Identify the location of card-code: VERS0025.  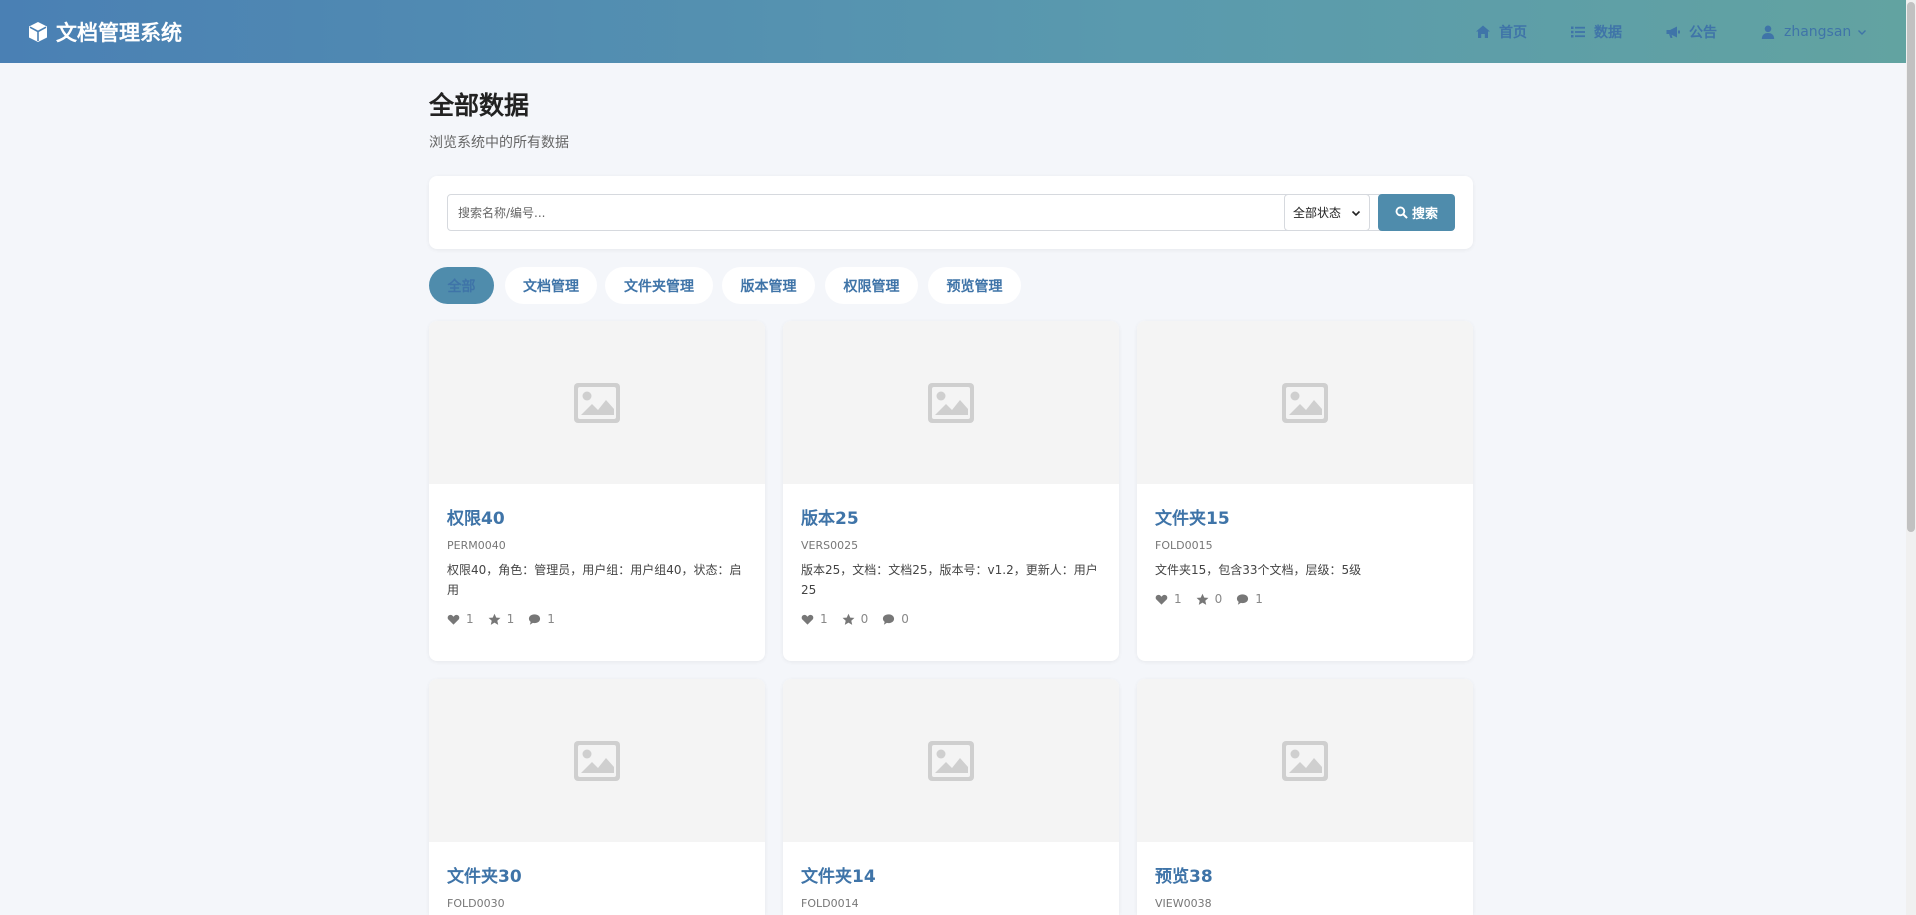
(830, 545).